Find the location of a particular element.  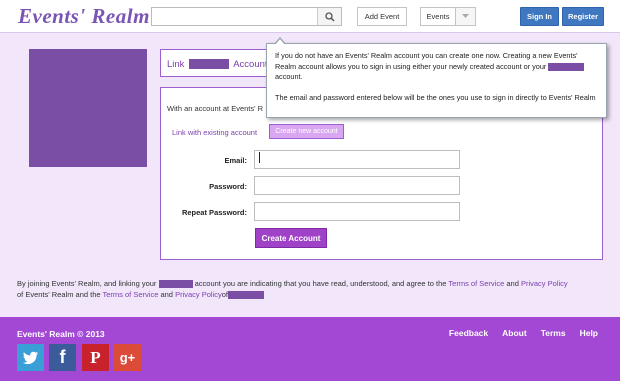

sign-in-button: Sign In is located at coordinates (539, 16).